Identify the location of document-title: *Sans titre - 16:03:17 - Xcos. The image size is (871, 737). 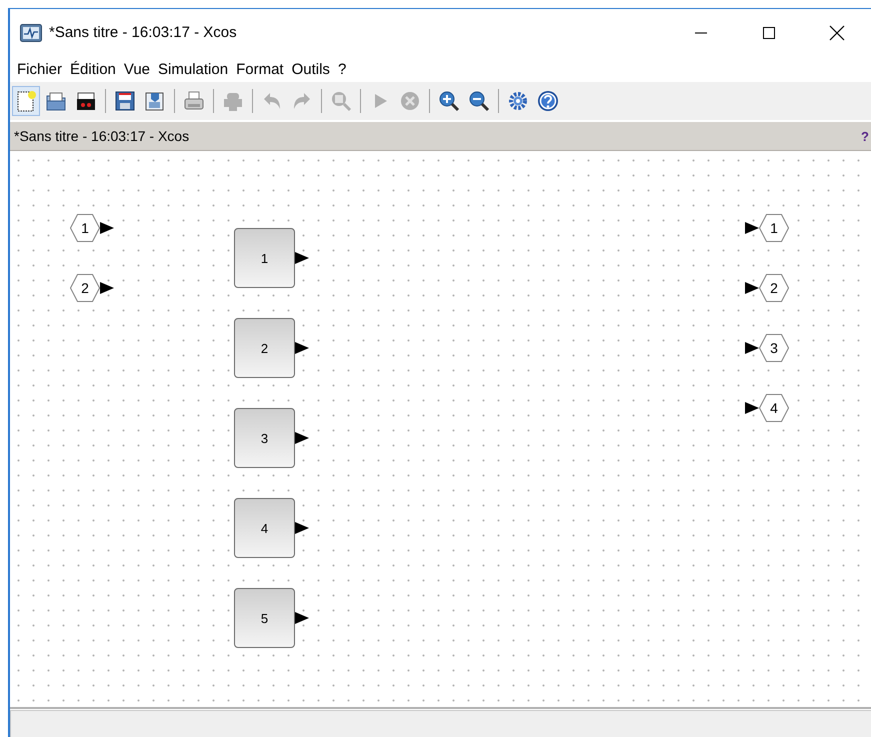
(102, 136).